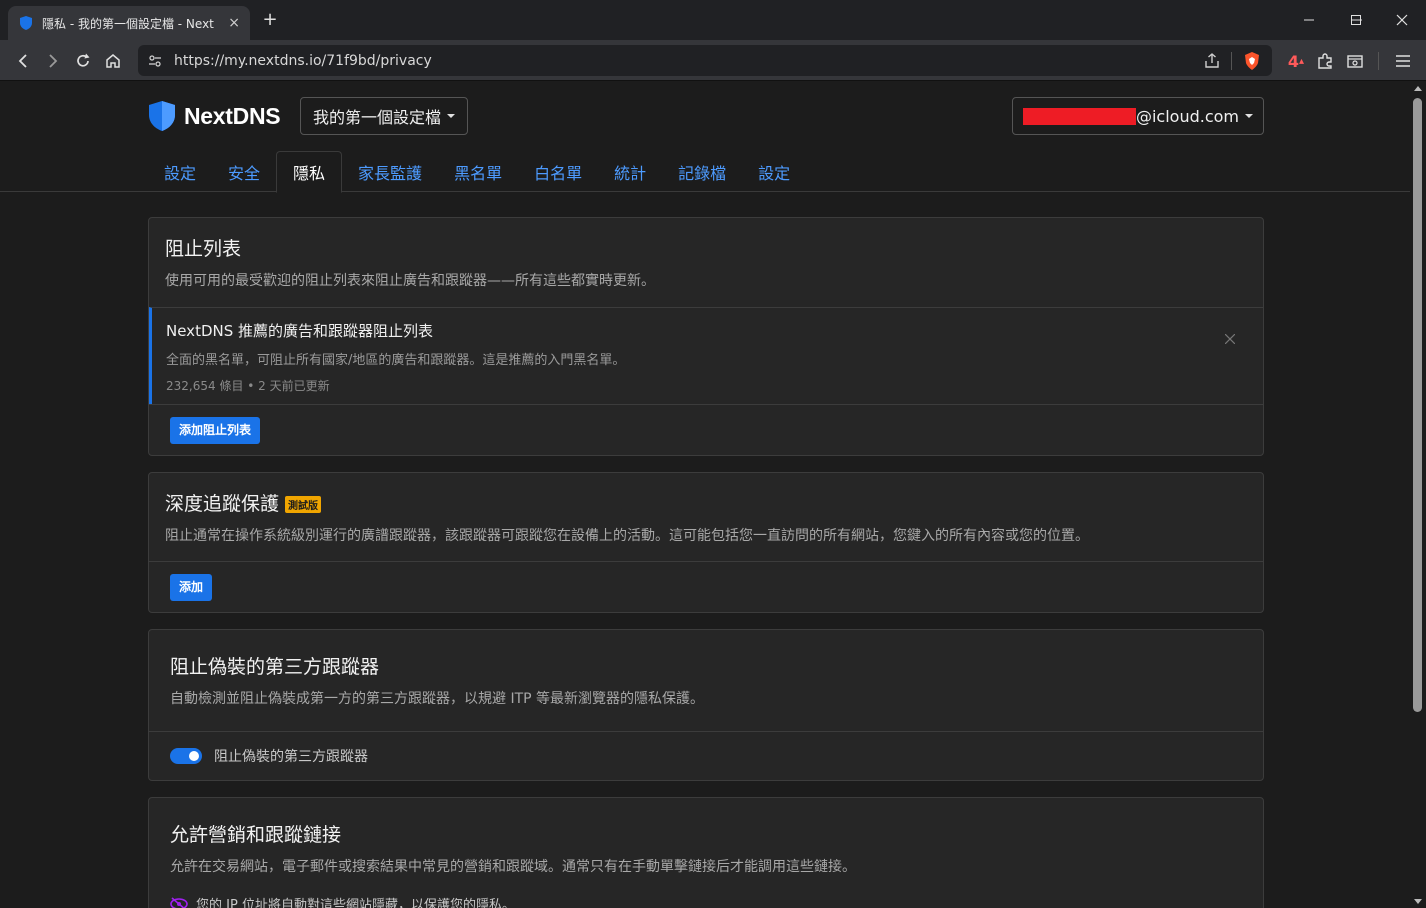 Image resolution: width=1426 pixels, height=908 pixels. Describe the element at coordinates (203, 249) in the screenshot. I see `blocklists-title: 阻止列表` at that location.